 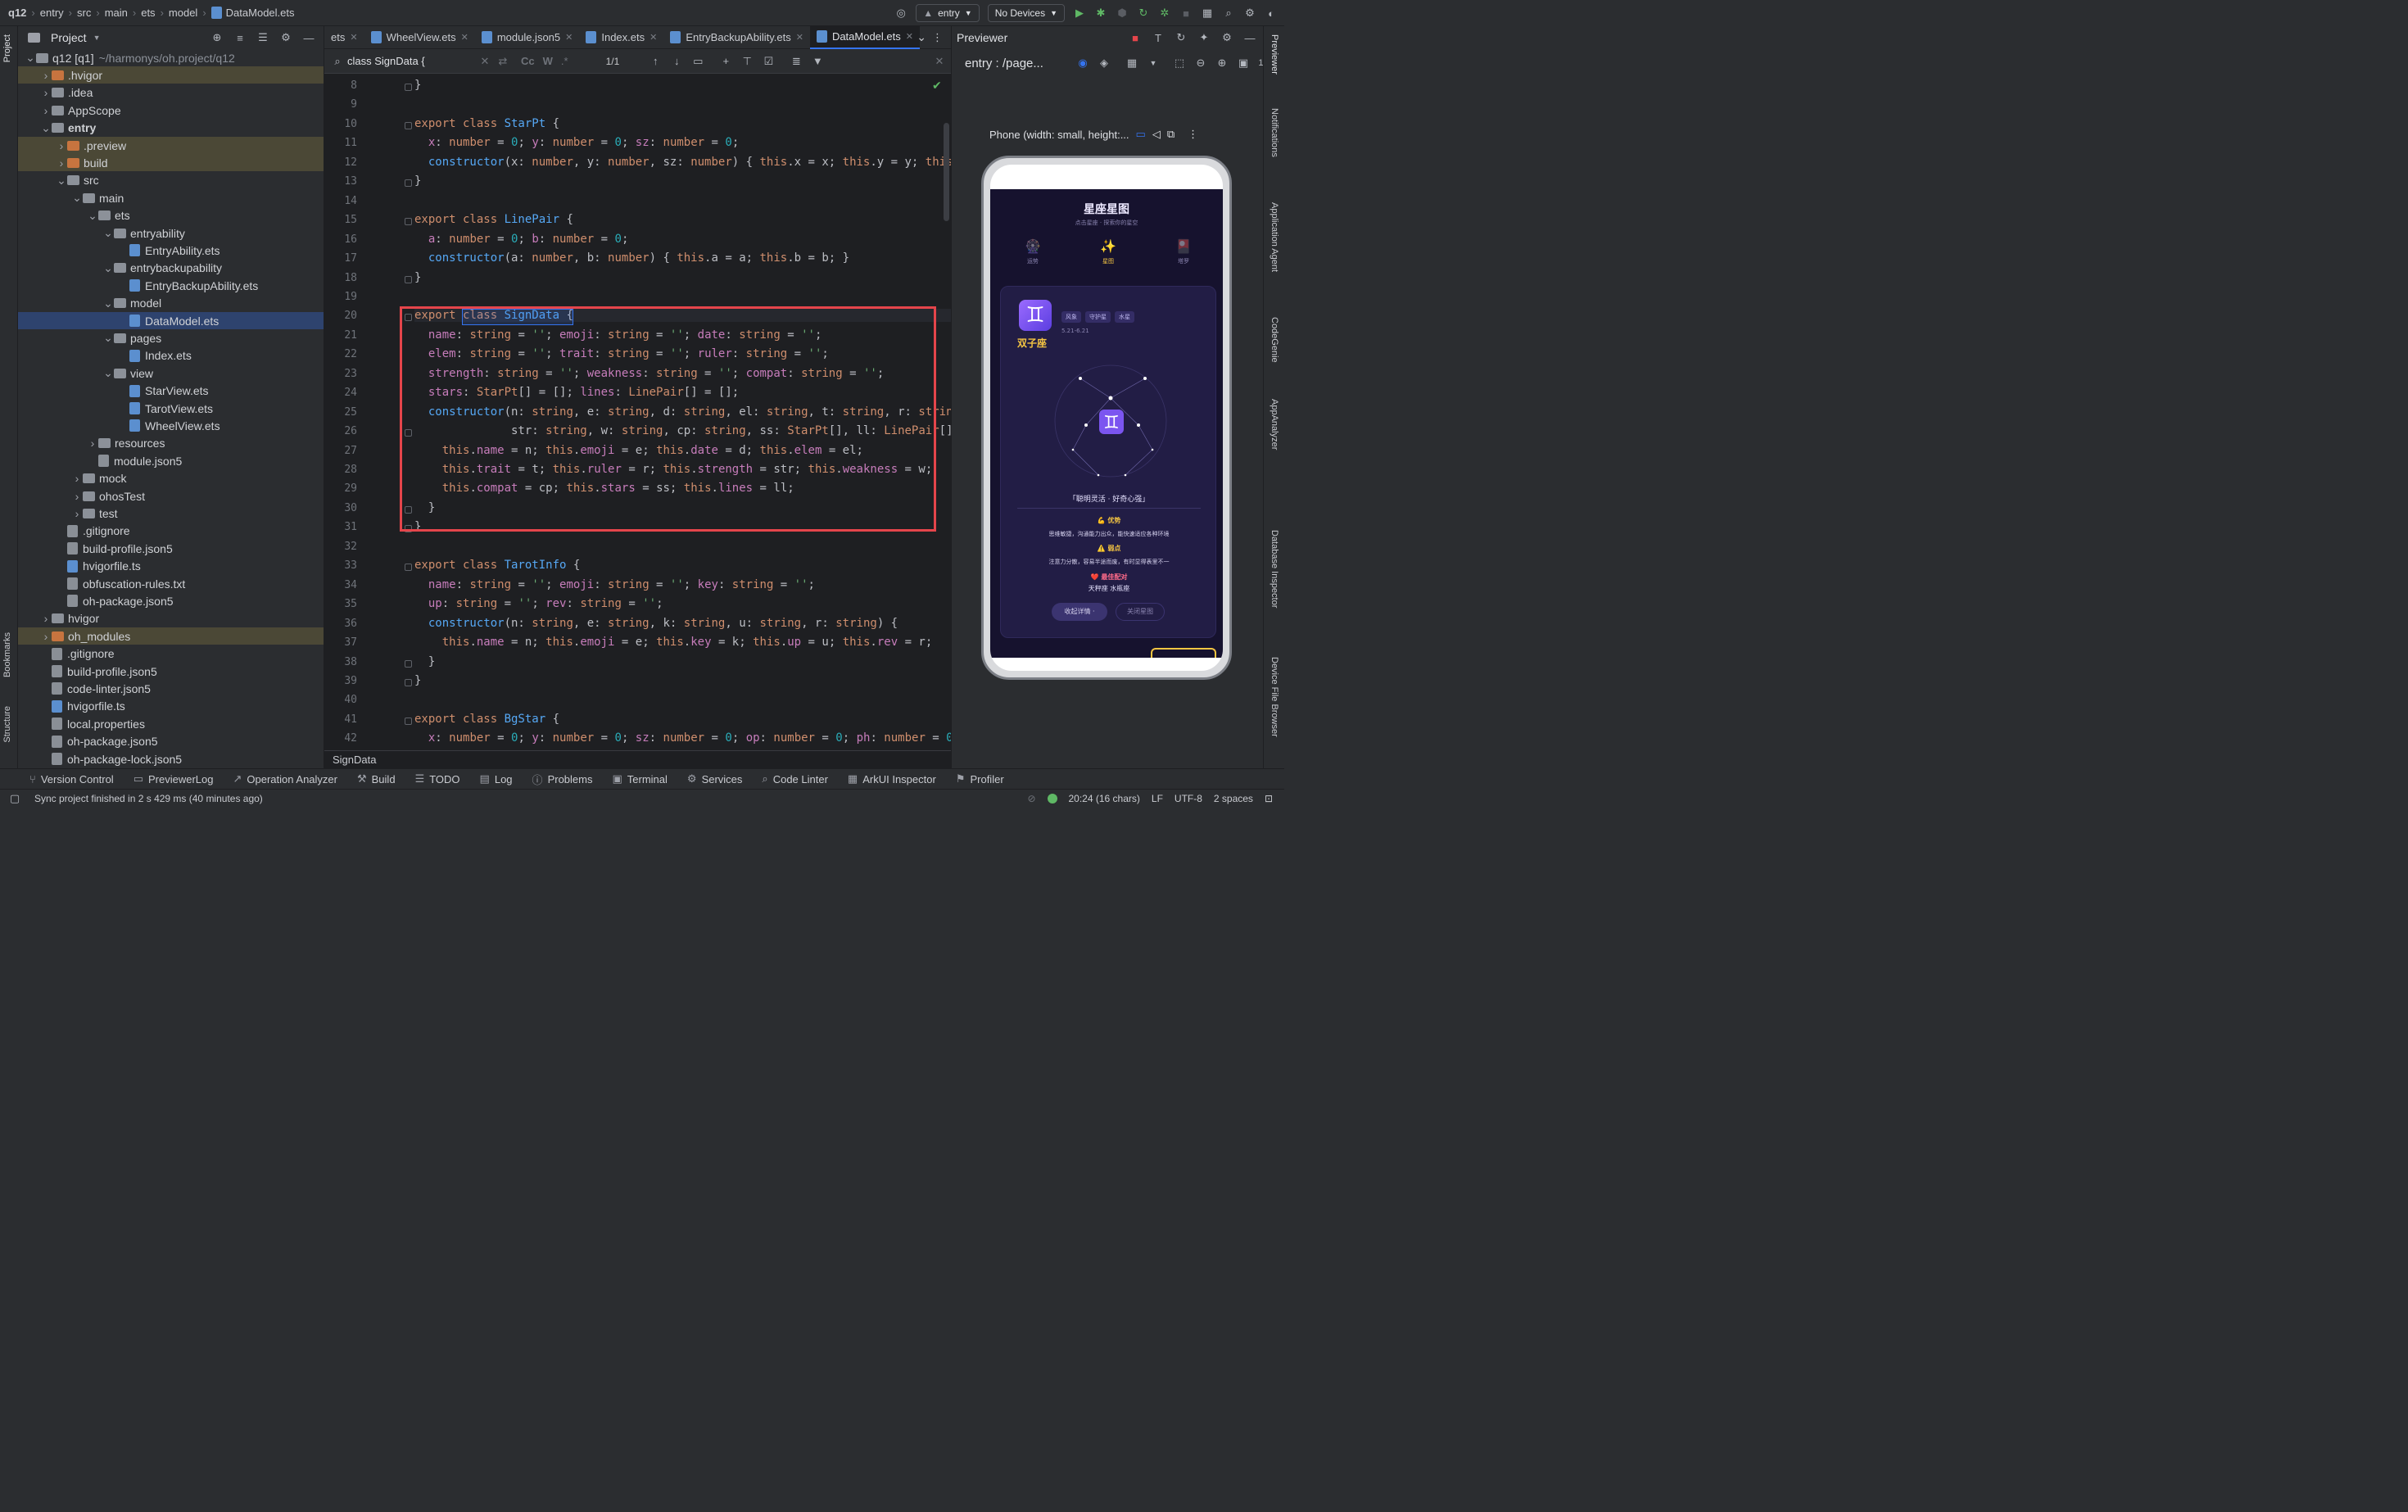 What do you see at coordinates (1274, 237) in the screenshot?
I see `right-tool-application-agent: Application Agent` at bounding box center [1274, 237].